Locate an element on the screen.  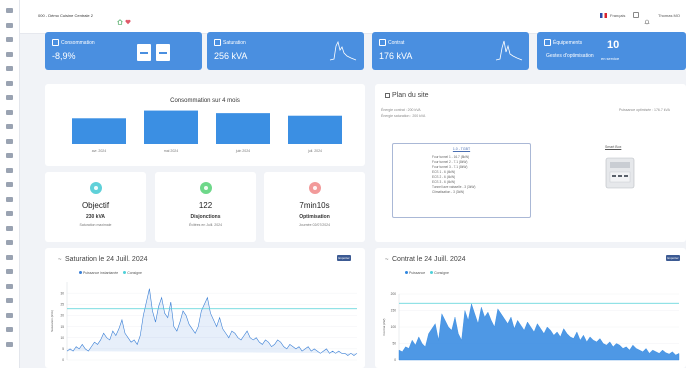
kpi-value: 256 kVA is located at coordinates (231, 56).